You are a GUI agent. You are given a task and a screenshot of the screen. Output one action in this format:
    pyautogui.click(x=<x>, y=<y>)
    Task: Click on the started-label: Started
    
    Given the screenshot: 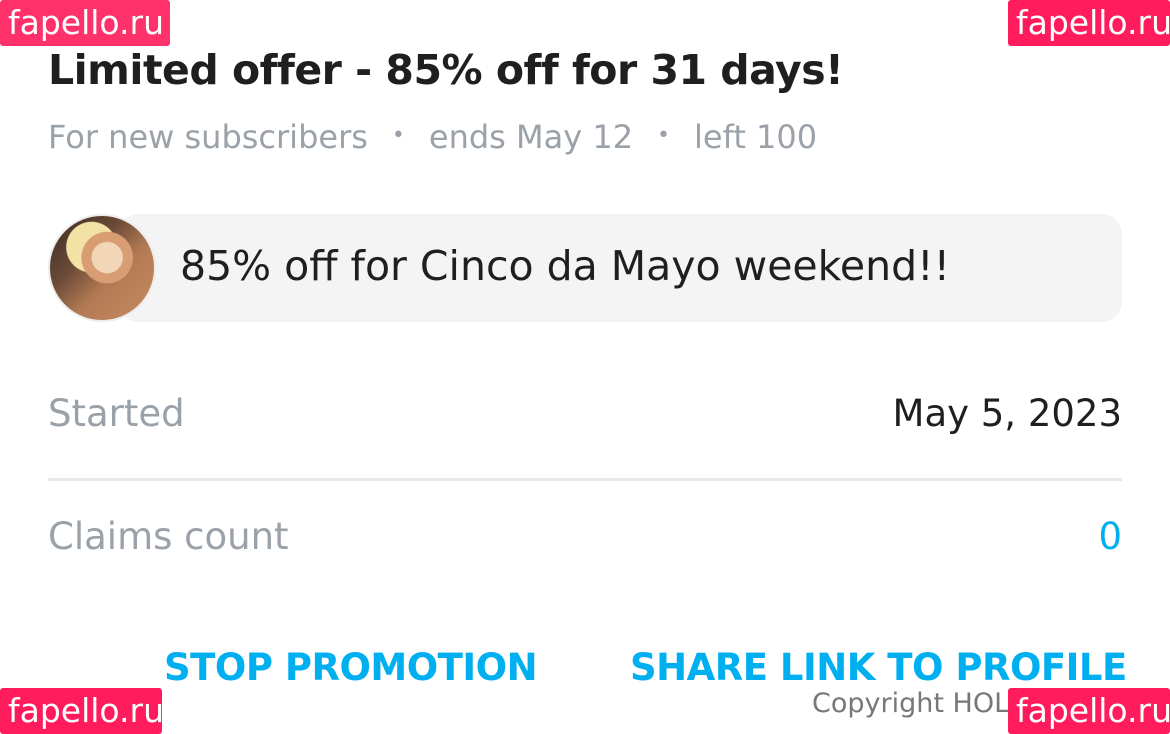 What is the action you would take?
    pyautogui.click(x=116, y=413)
    